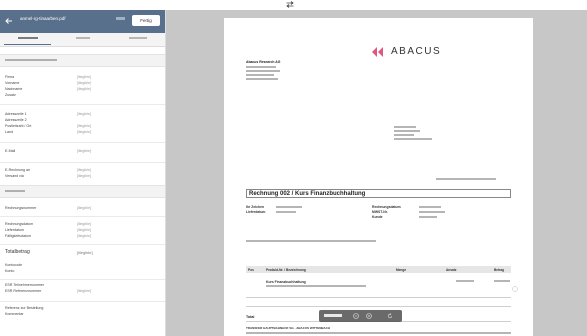  Describe the element at coordinates (85, 252) in the screenshot. I see `total-value: [illegible]` at that location.